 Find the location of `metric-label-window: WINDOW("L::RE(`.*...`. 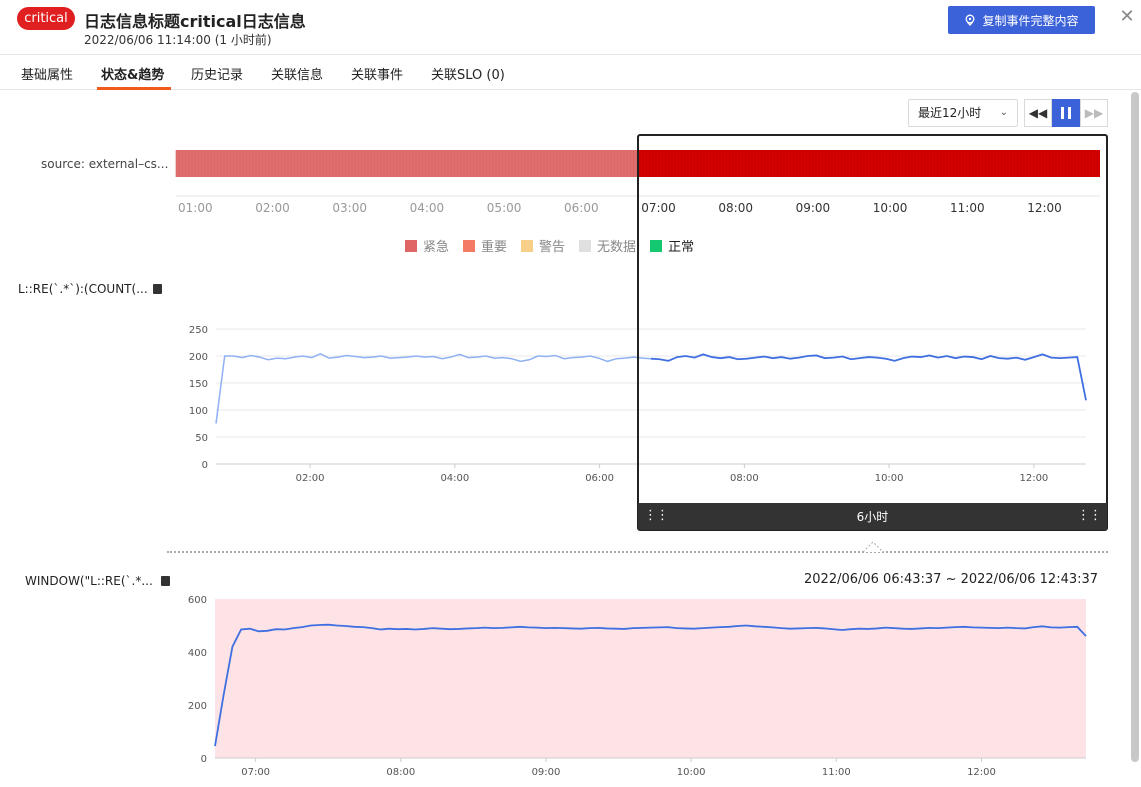

metric-label-window: WINDOW("L::RE(`.*... is located at coordinates (89, 581).